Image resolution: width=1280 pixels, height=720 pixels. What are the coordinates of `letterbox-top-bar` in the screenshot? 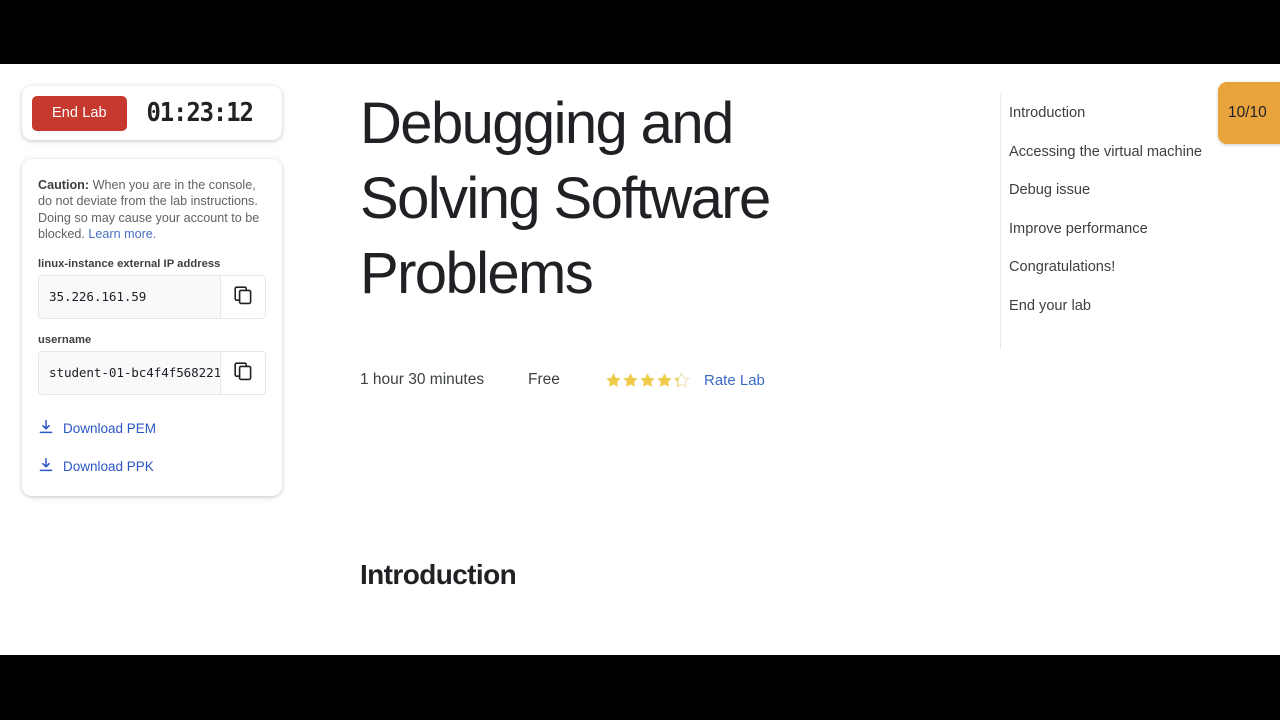 It's located at (640, 32).